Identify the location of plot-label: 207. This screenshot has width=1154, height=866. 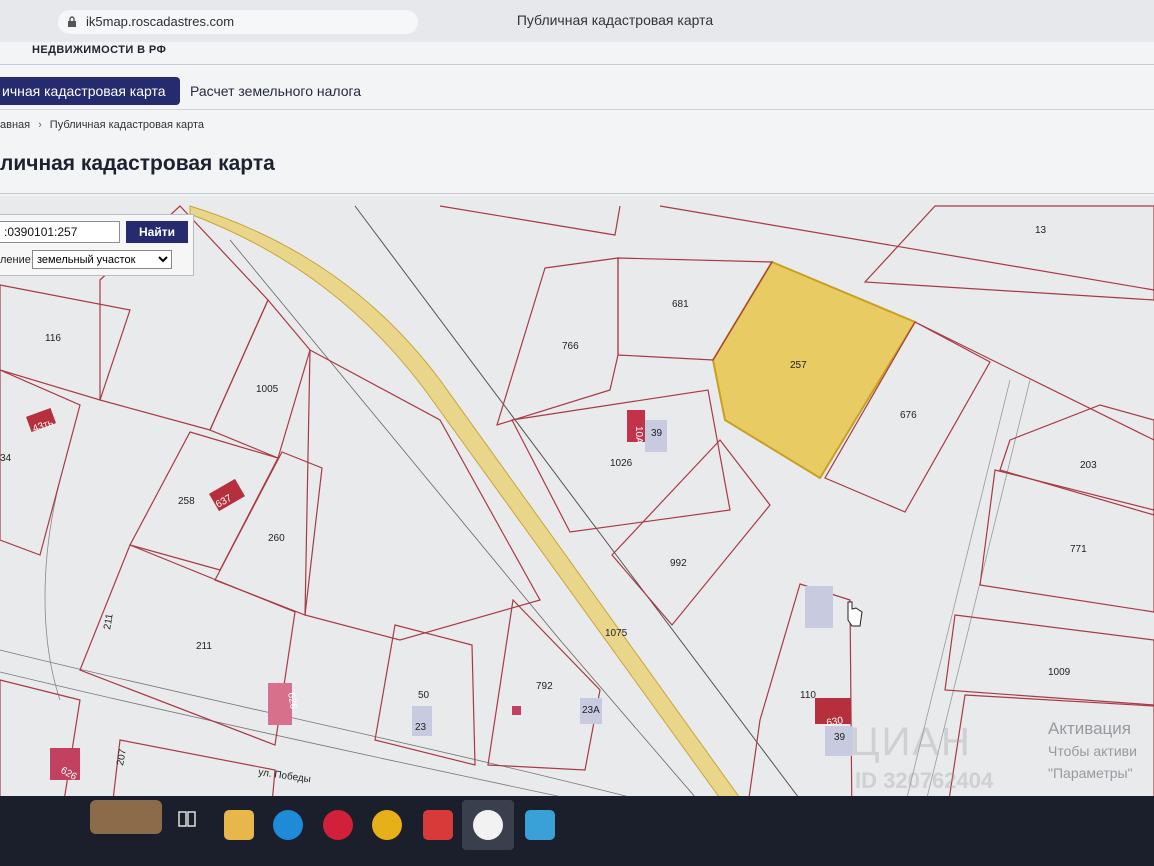
(122, 757).